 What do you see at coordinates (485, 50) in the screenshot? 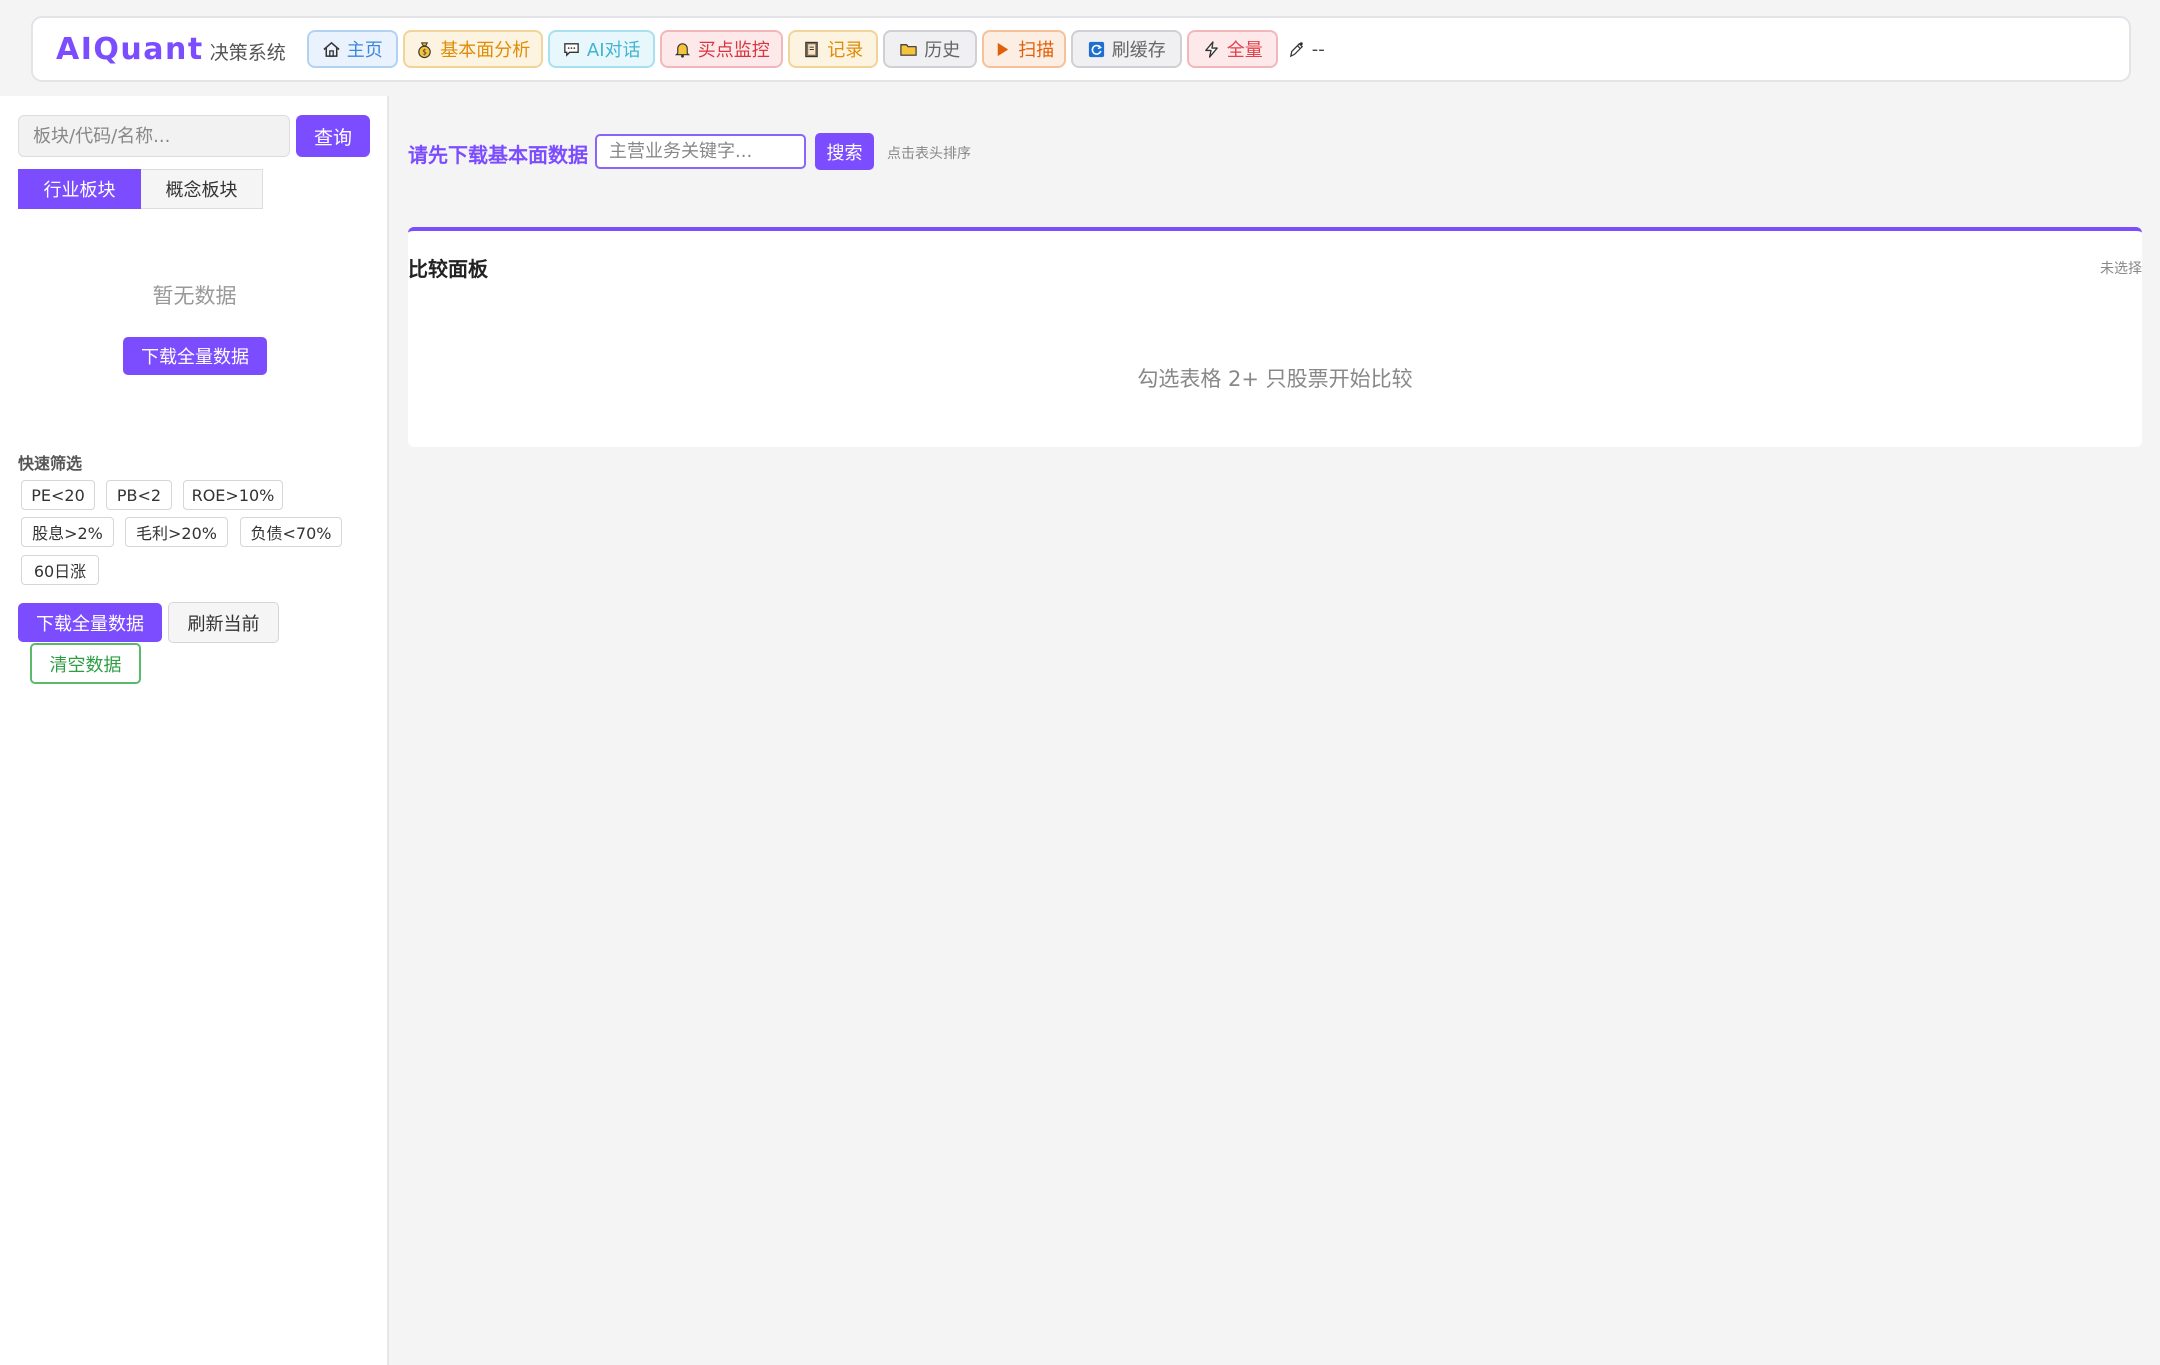
I see `nav-fundamental-label: 基本面分析` at bounding box center [485, 50].